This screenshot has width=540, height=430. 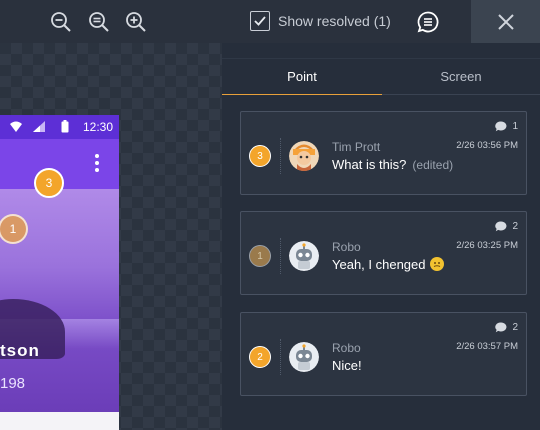 I want to click on comment-card: 2 1 Robo 2/26 03:25 PM Yeah, I chenged, so click(x=383, y=253).